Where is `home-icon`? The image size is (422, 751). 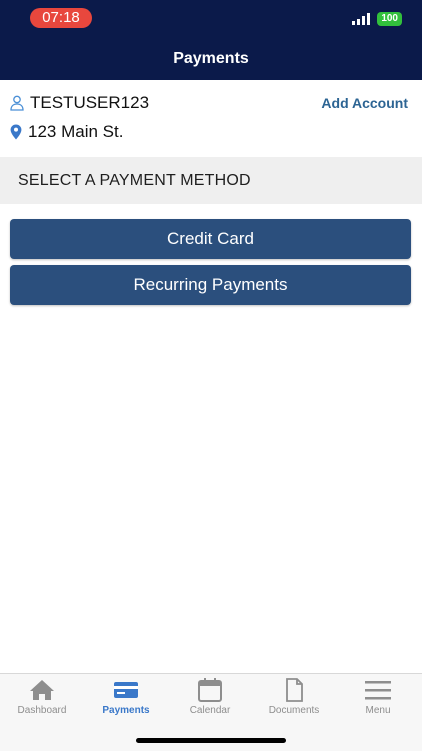 home-icon is located at coordinates (42, 690).